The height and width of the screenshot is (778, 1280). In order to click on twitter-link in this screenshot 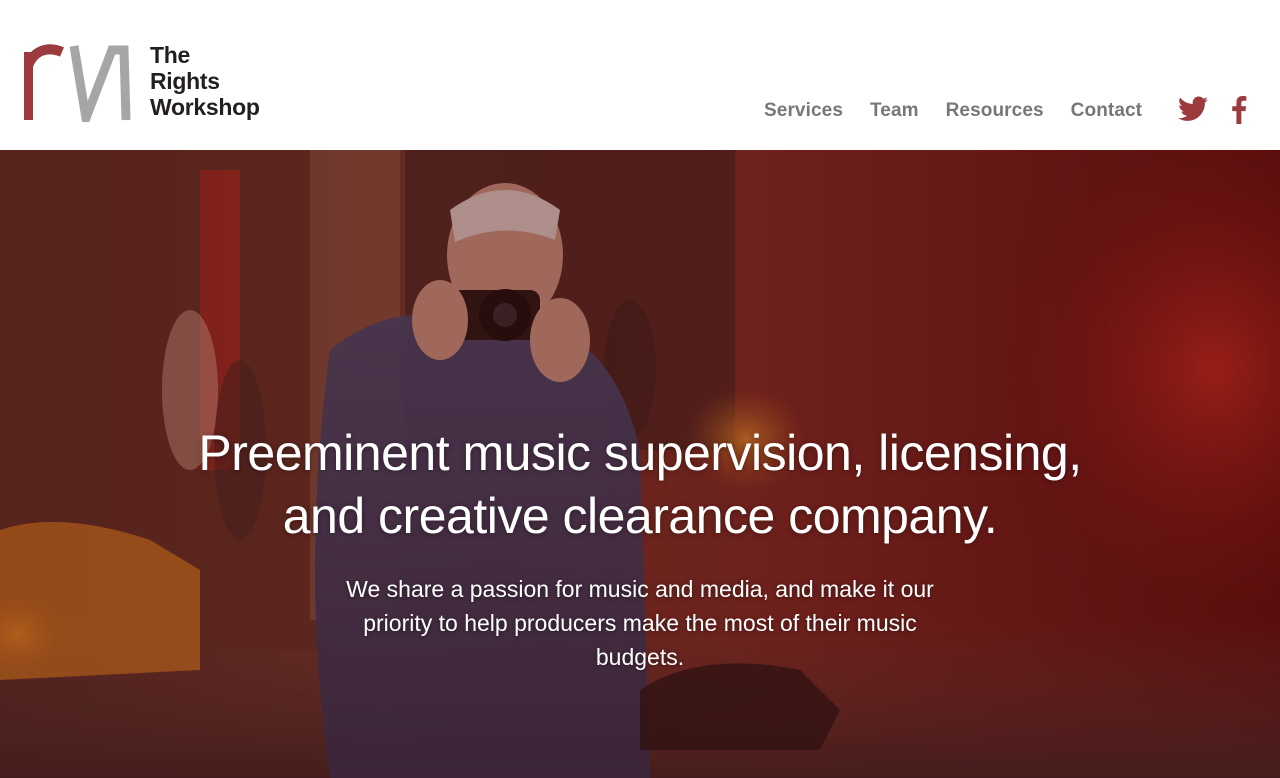, I will do `click(1193, 110)`.